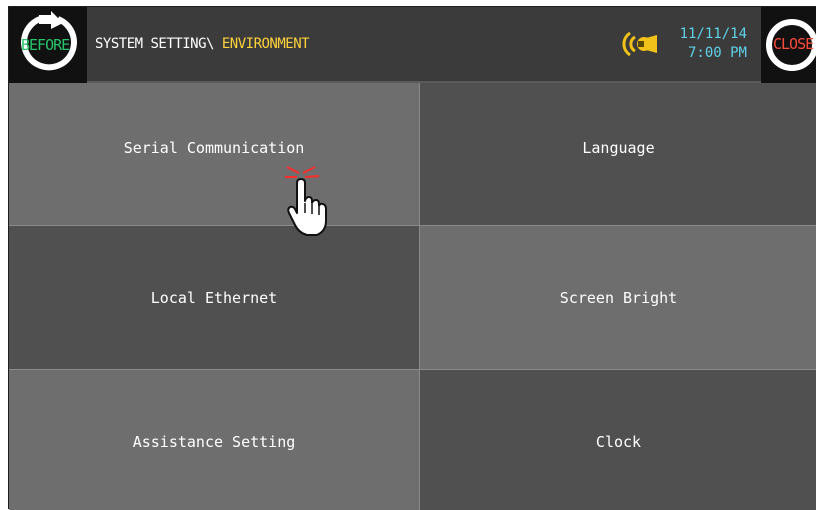  Describe the element at coordinates (158, 44) in the screenshot. I see `breadcrumb-prefix: SYSTEM SETTING\` at that location.